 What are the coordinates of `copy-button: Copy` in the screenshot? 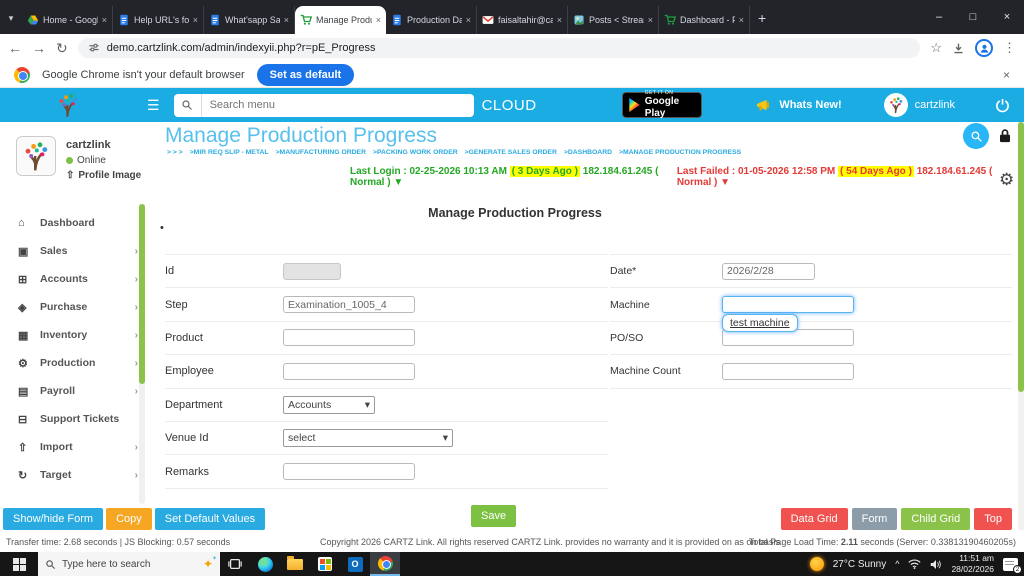 It's located at (129, 519).